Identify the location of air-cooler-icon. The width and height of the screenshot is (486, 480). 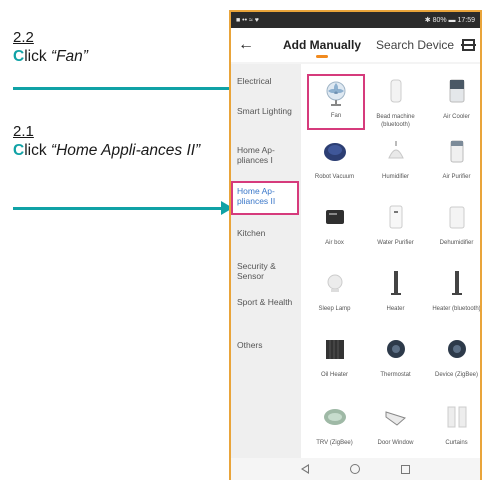
(457, 91).